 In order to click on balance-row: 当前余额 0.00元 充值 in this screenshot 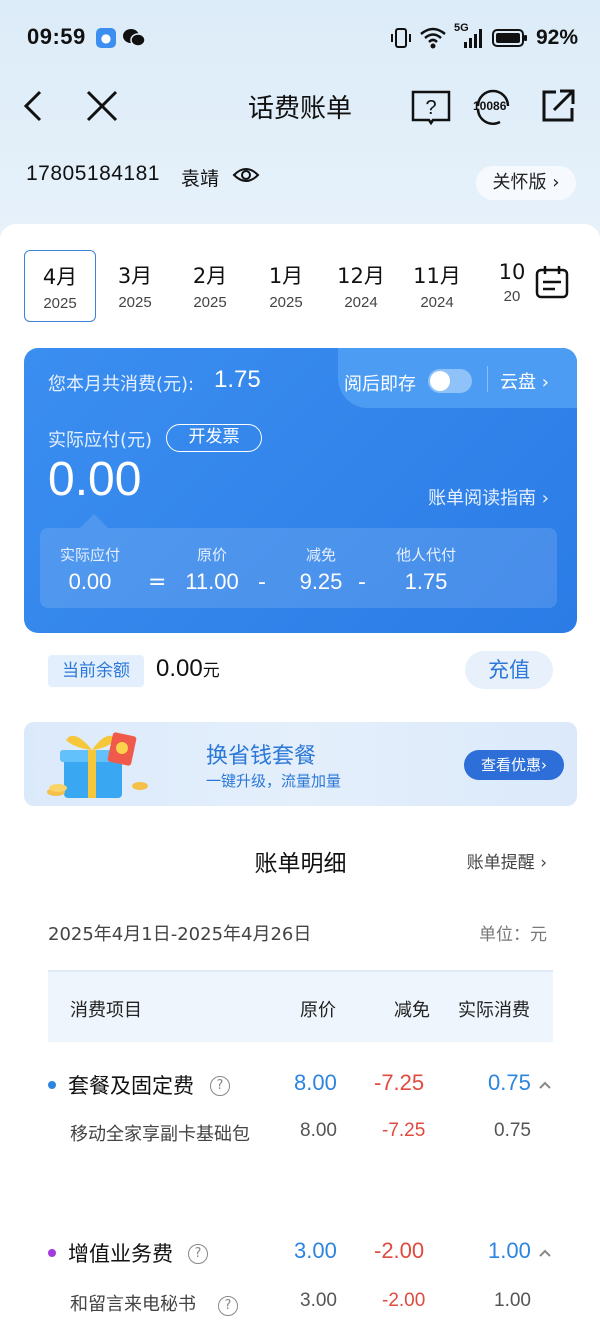, I will do `click(300, 670)`.